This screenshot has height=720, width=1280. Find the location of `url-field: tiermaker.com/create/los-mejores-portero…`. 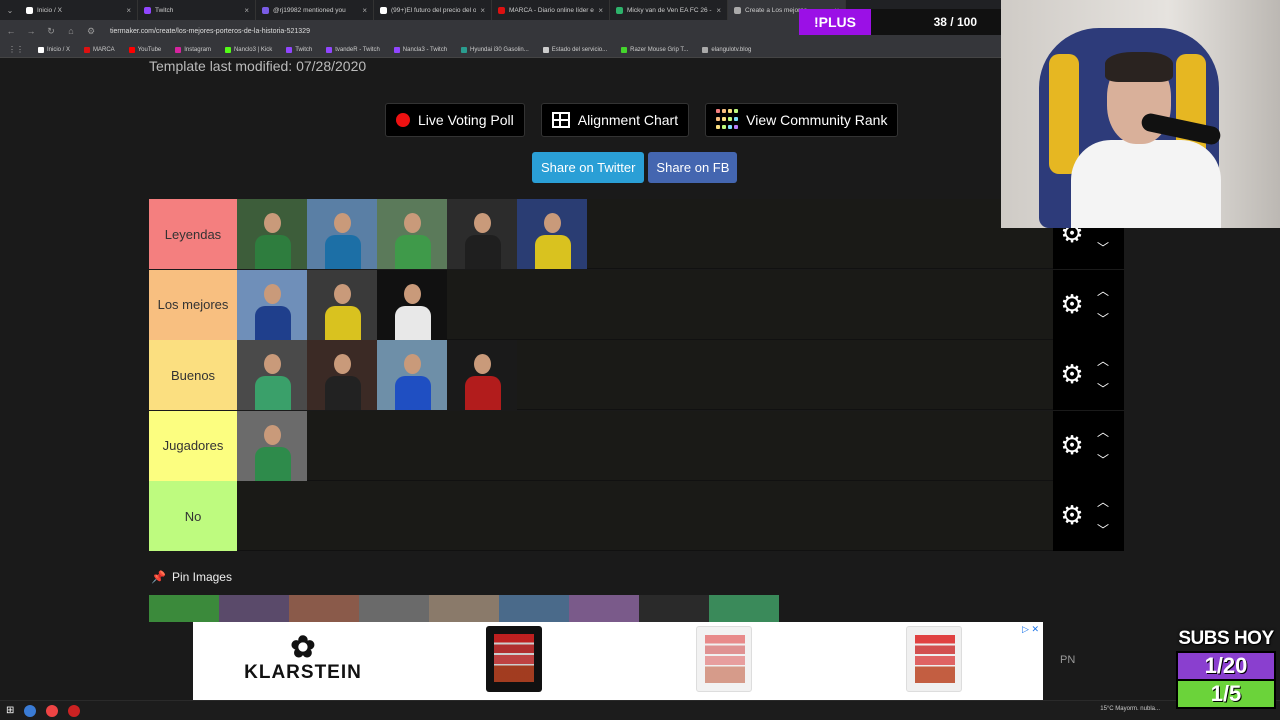

url-field: tiermaker.com/create/los-mejores-portero… is located at coordinates (210, 31).